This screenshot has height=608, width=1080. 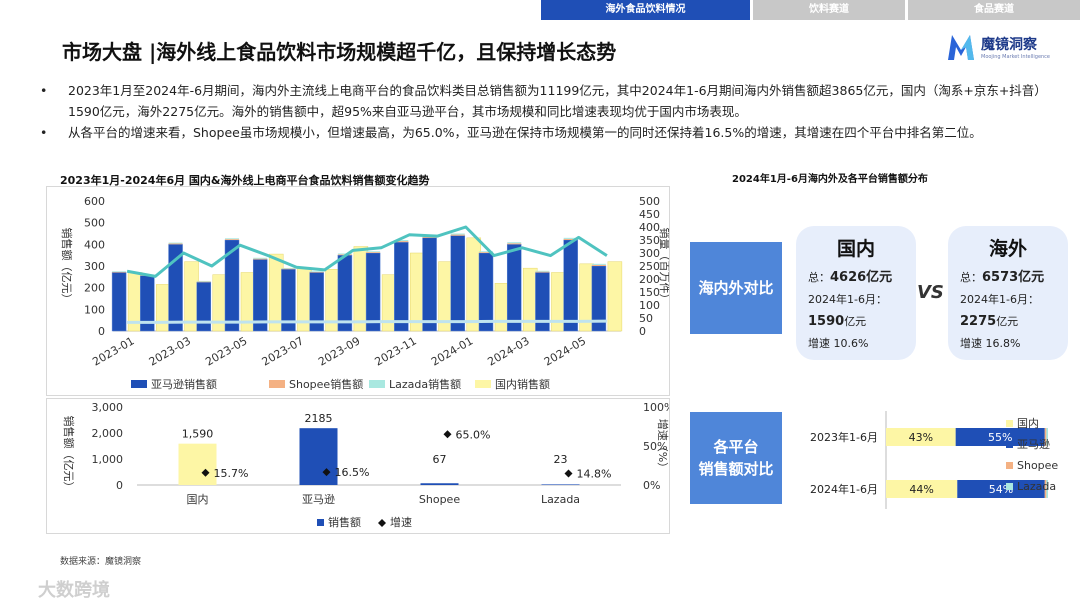 I want to click on y2-axis-label: 增速（%）, so click(x=662, y=446).